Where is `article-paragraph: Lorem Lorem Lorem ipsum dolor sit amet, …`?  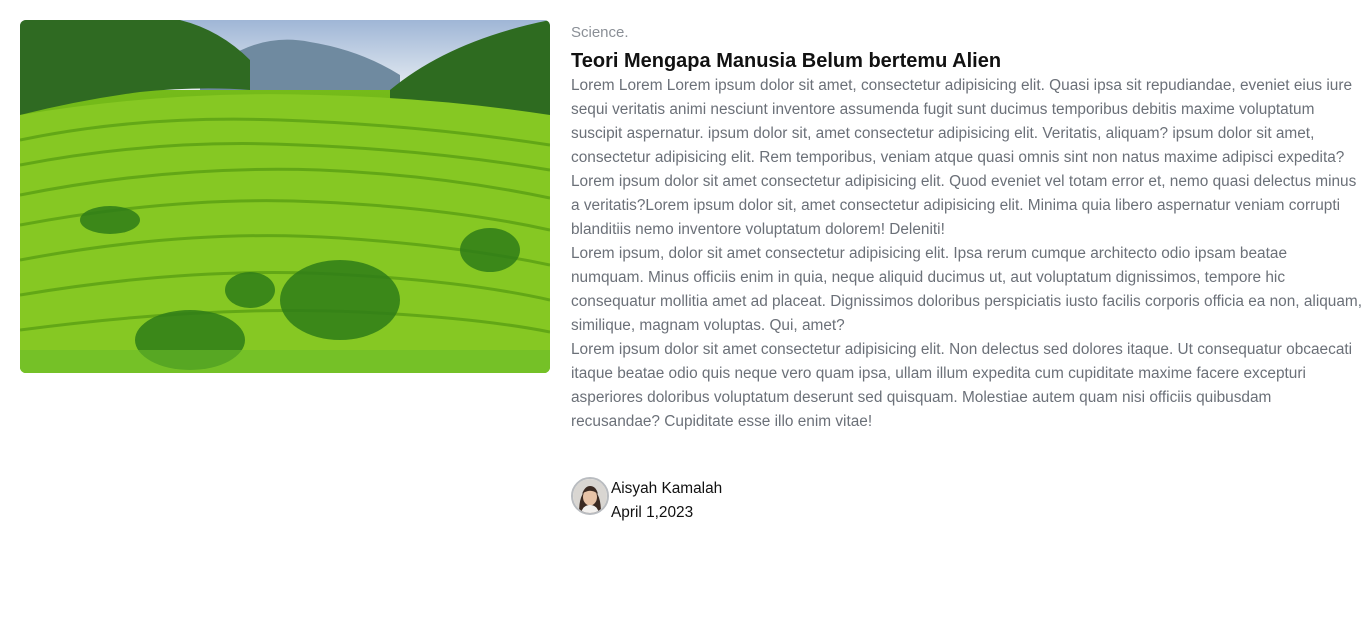 article-paragraph: Lorem Lorem Lorem ipsum dolor sit amet, … is located at coordinates (962, 121).